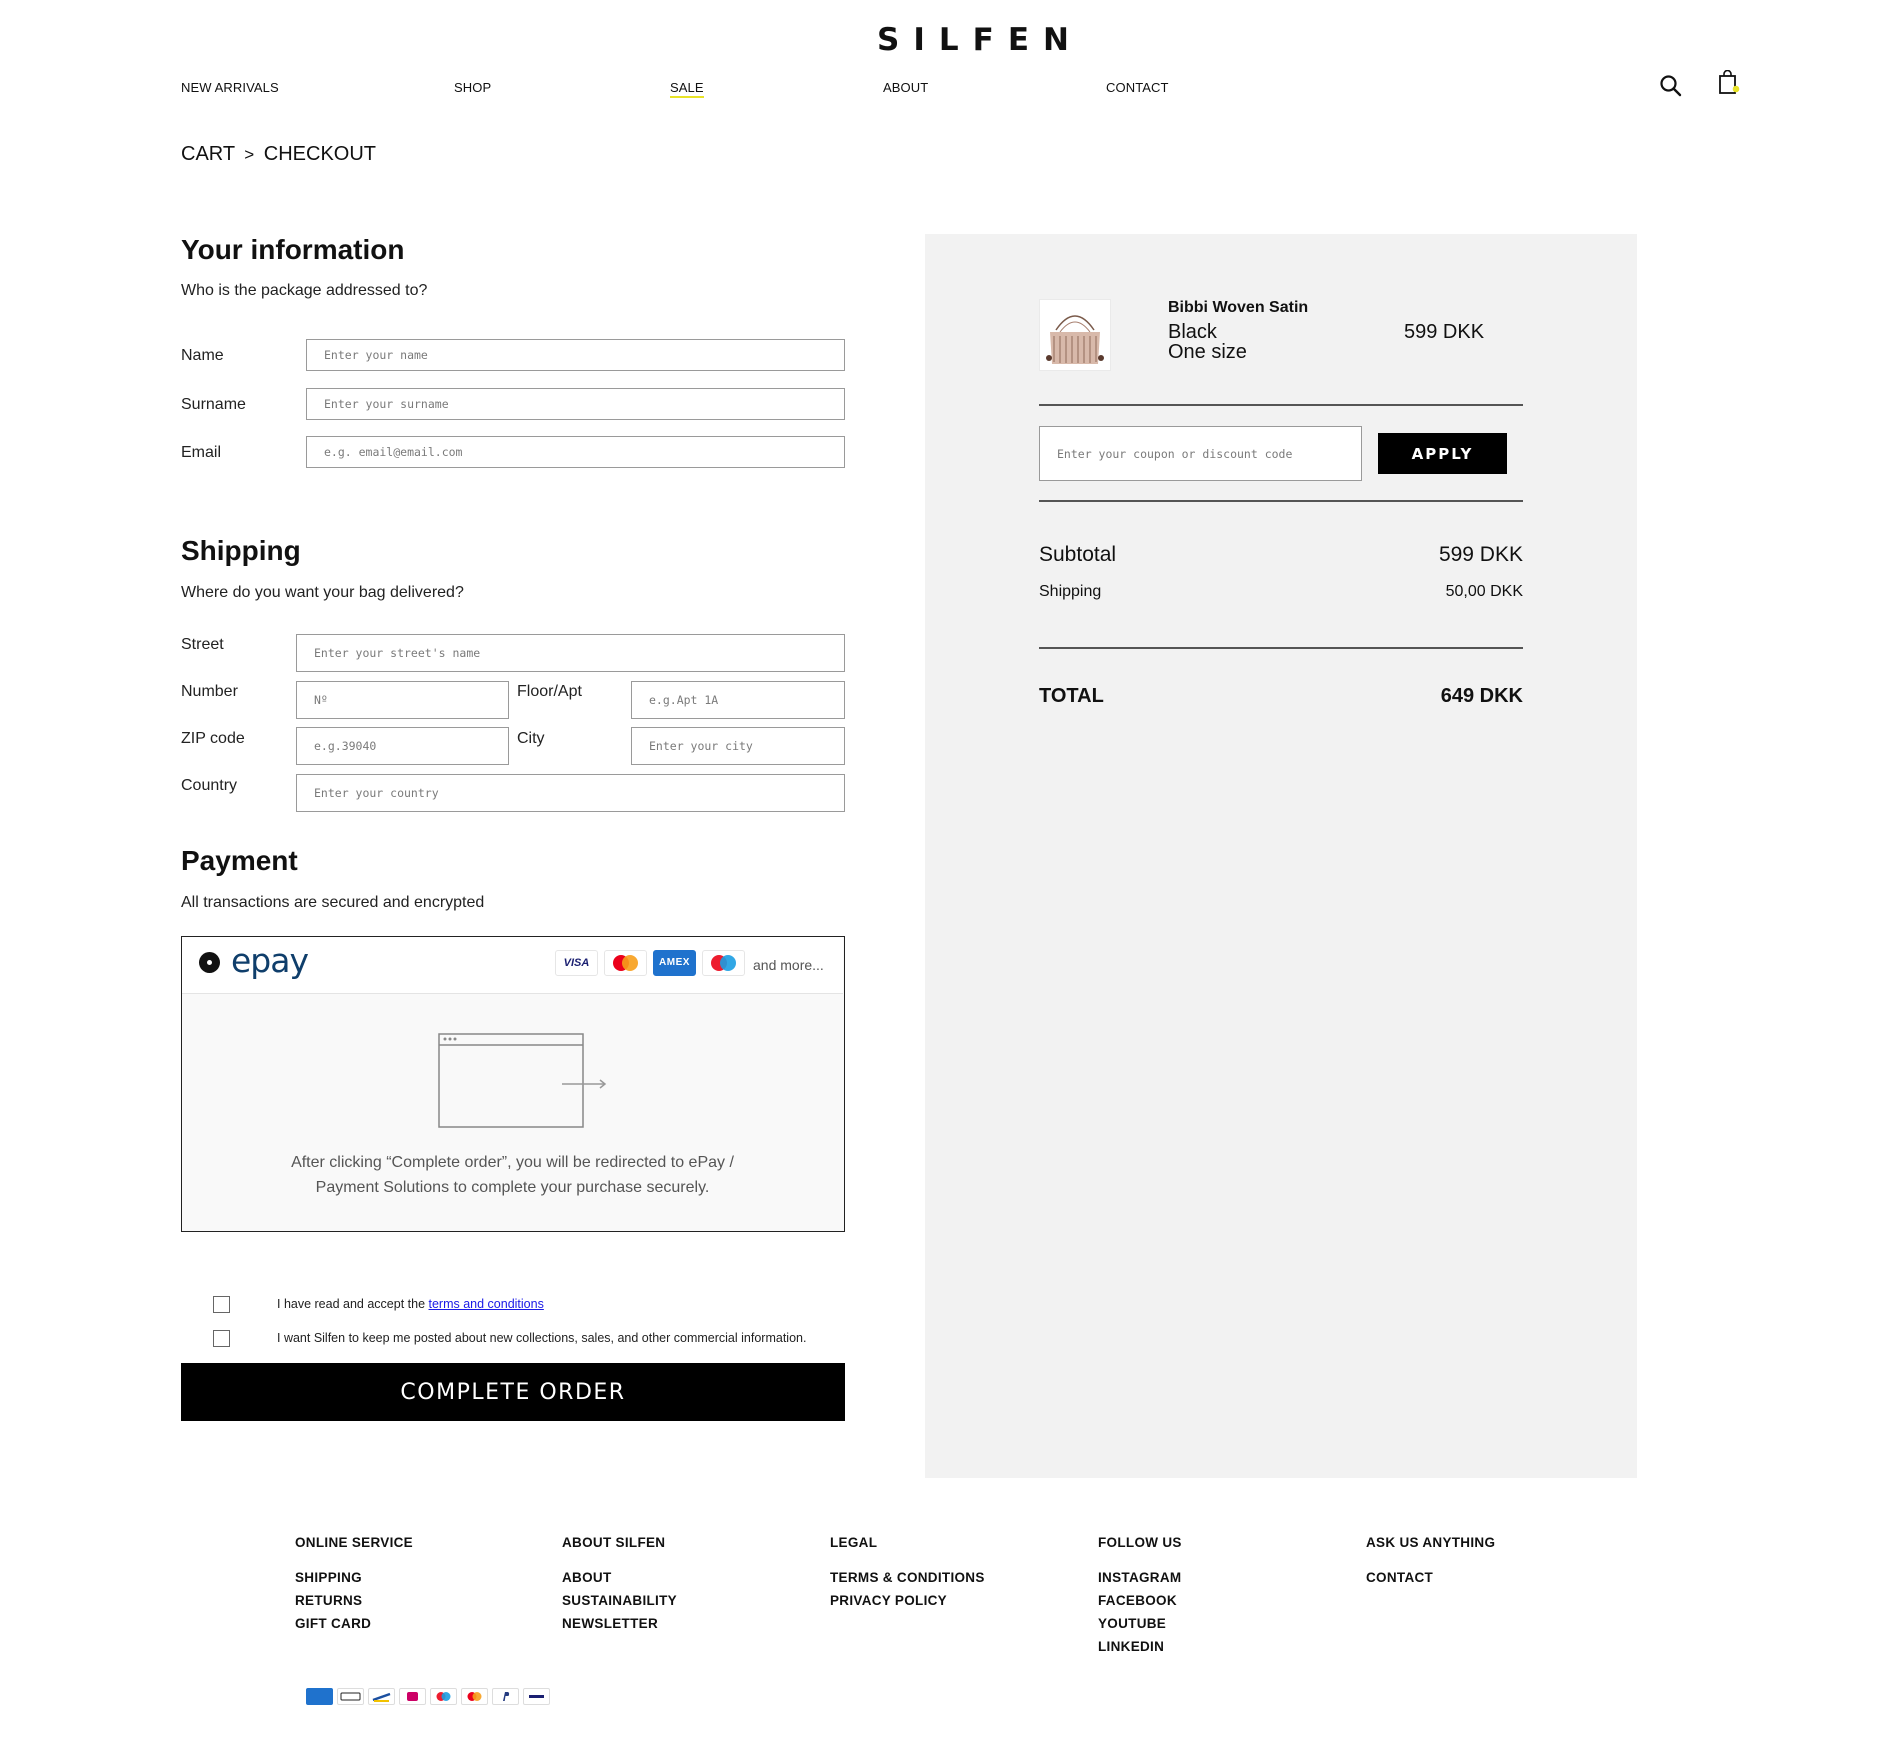 This screenshot has width=1903, height=1745. Describe the element at coordinates (208, 154) in the screenshot. I see `breadcrumb-cart: CART` at that location.